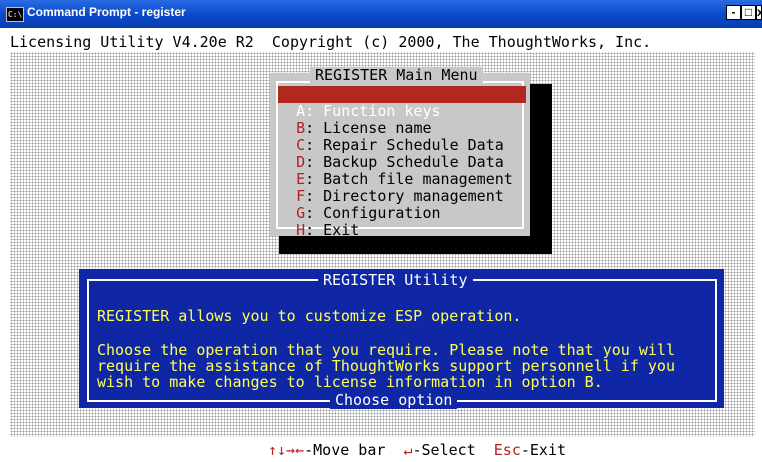  What do you see at coordinates (543, 450) in the screenshot?
I see `exit-hint: -Exit` at bounding box center [543, 450].